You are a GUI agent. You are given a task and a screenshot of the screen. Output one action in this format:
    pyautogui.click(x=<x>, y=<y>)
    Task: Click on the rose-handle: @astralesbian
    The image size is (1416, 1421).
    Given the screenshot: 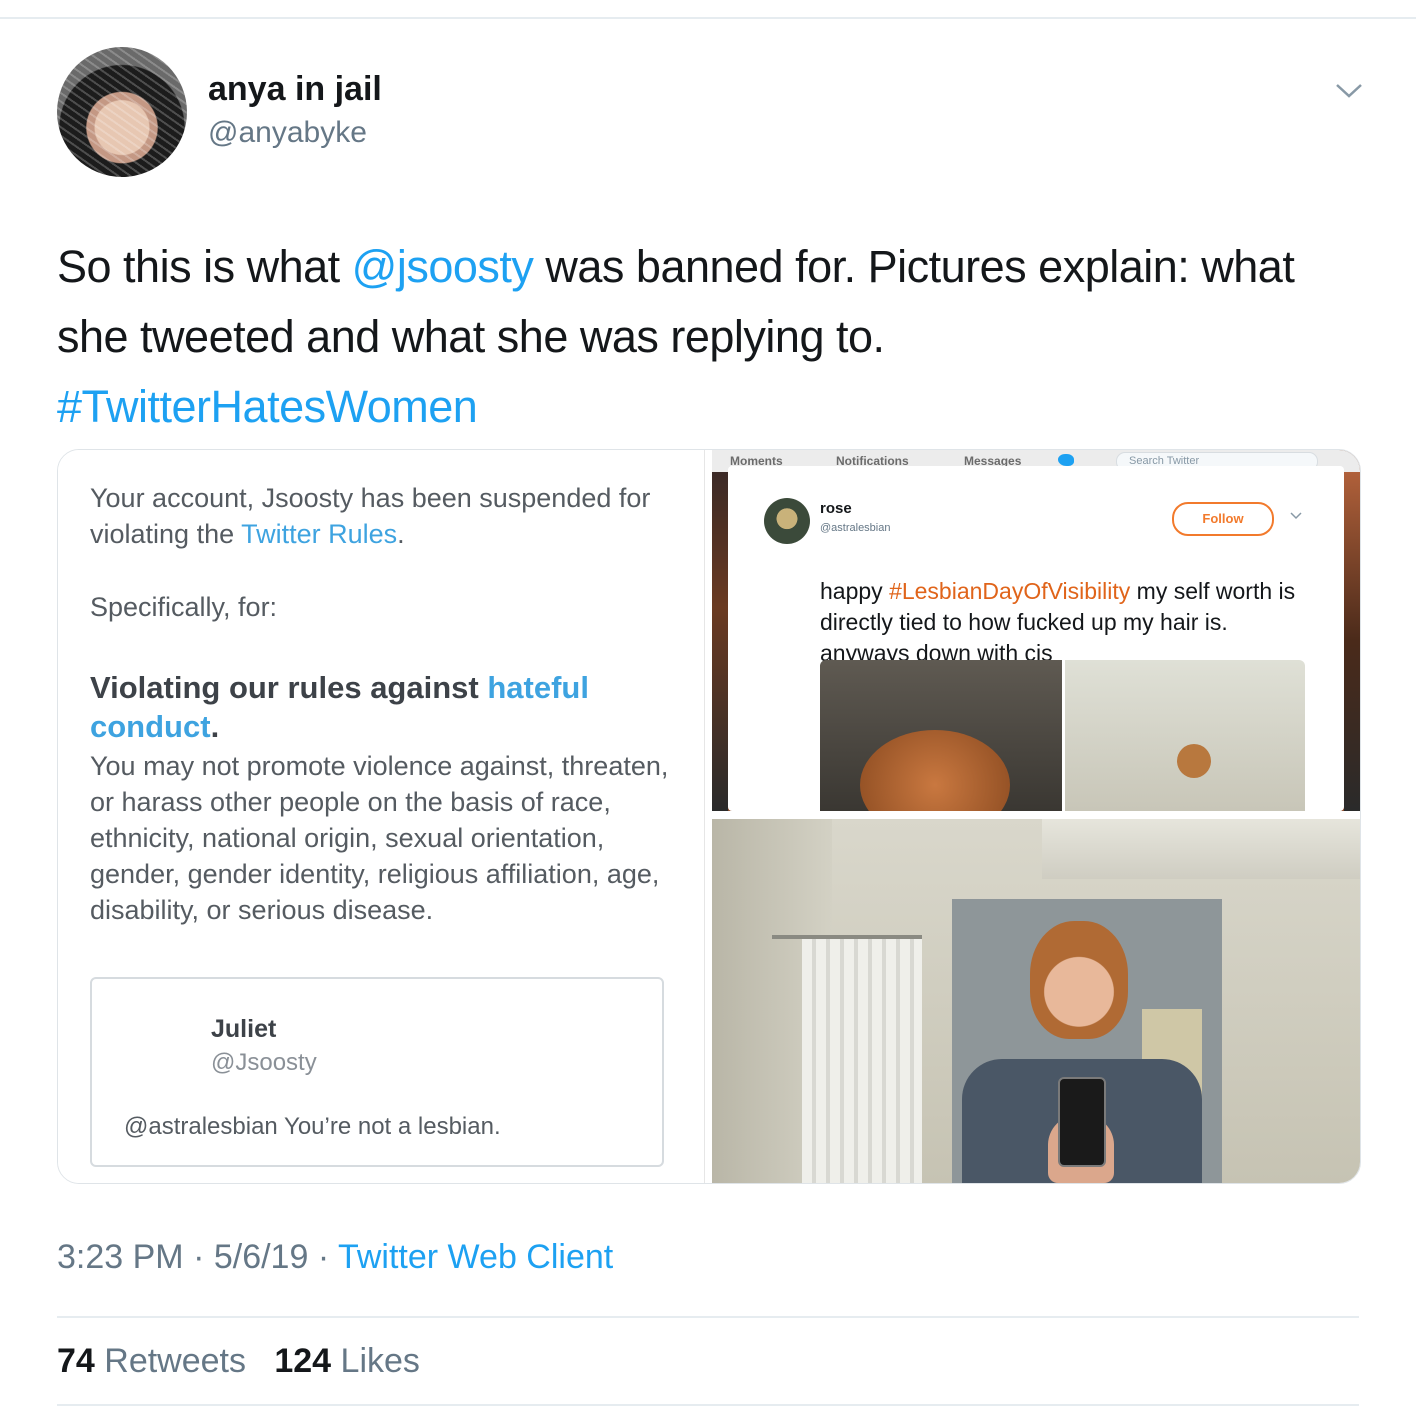 What is the action you would take?
    pyautogui.click(x=855, y=528)
    